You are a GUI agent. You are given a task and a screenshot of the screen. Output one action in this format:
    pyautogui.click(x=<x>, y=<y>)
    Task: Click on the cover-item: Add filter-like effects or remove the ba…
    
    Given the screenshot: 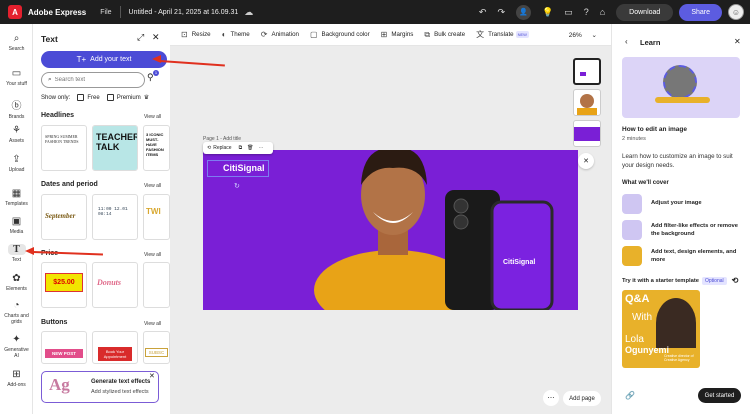 What is the action you would take?
    pyautogui.click(x=682, y=232)
    